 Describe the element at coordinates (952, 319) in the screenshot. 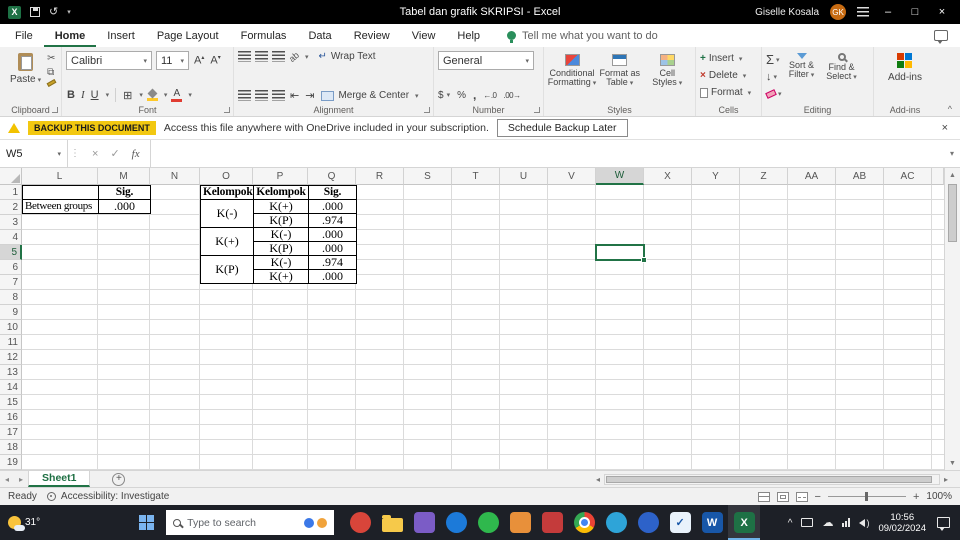

I see `vertical-scrollbar: ▲ ▼` at that location.